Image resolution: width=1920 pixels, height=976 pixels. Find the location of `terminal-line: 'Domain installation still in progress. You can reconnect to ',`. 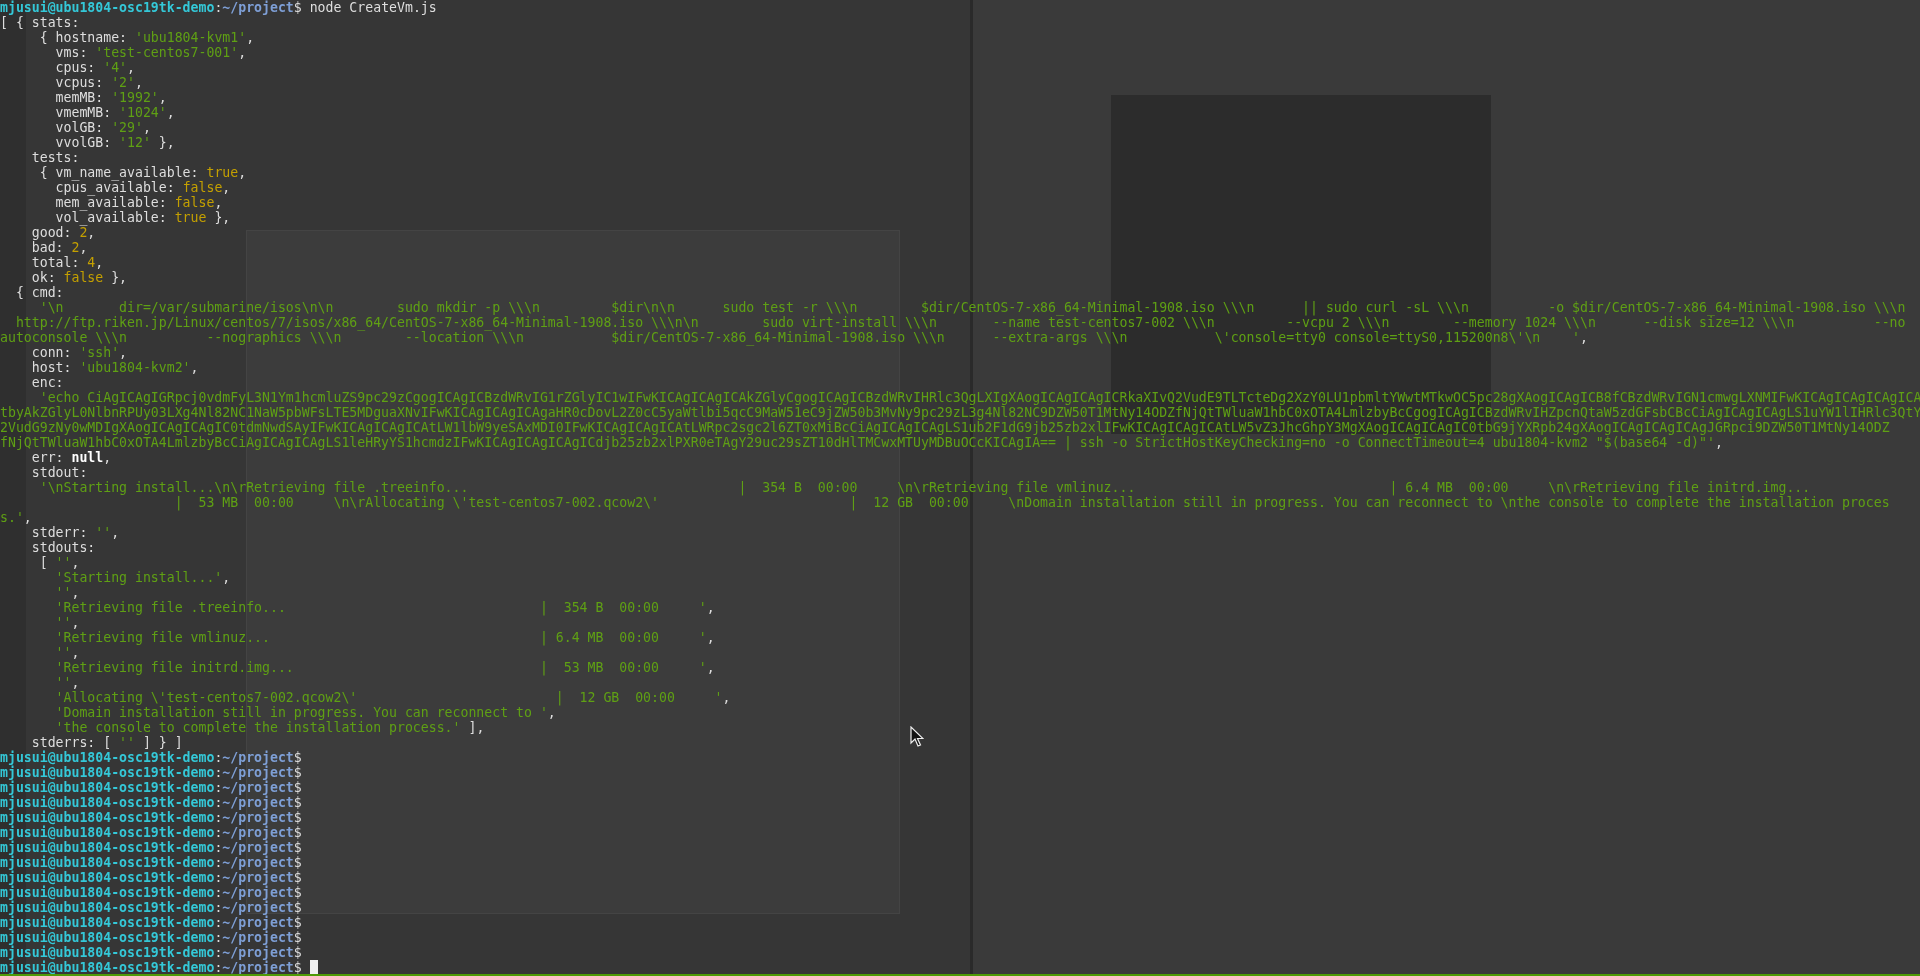

terminal-line: 'Domain installation still in progress. You can reconnect to ', is located at coordinates (305, 712).